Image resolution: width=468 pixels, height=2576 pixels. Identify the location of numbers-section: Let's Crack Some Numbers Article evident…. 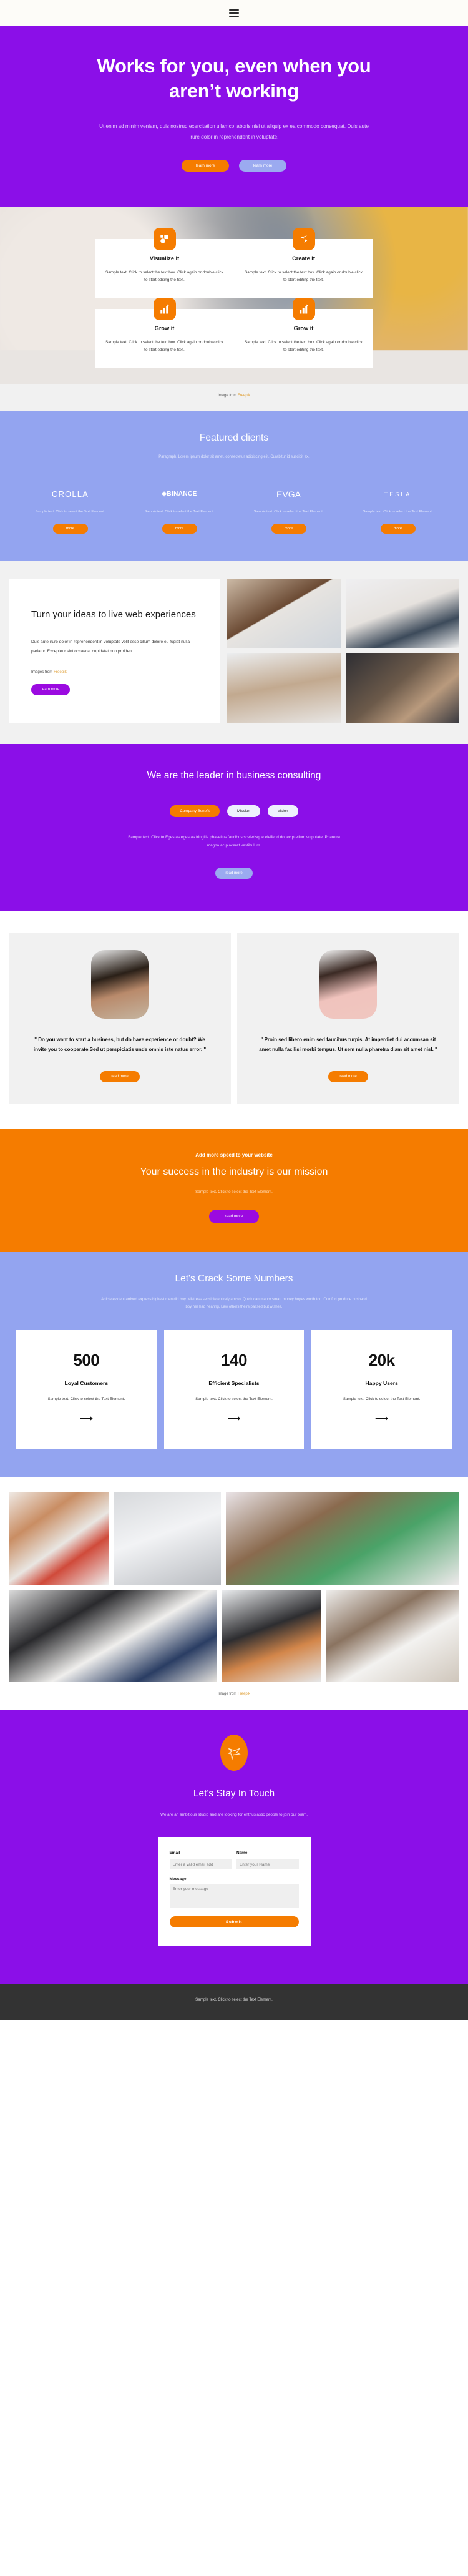
(234, 1364).